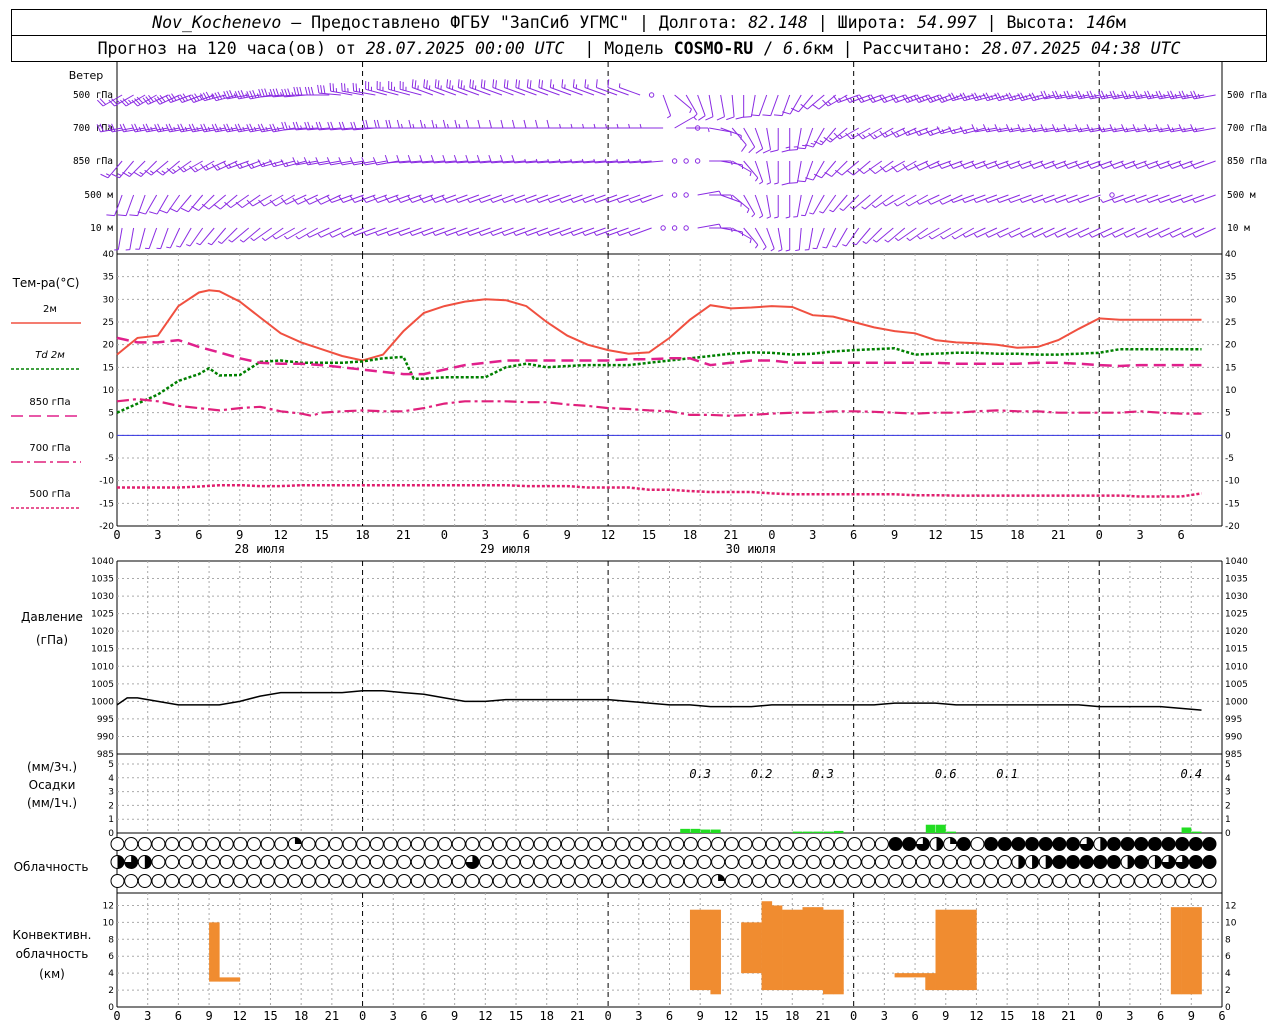 This screenshot has width=1280, height=1024. I want to click on wind-level-label-right: 700 гПа, so click(1247, 128).